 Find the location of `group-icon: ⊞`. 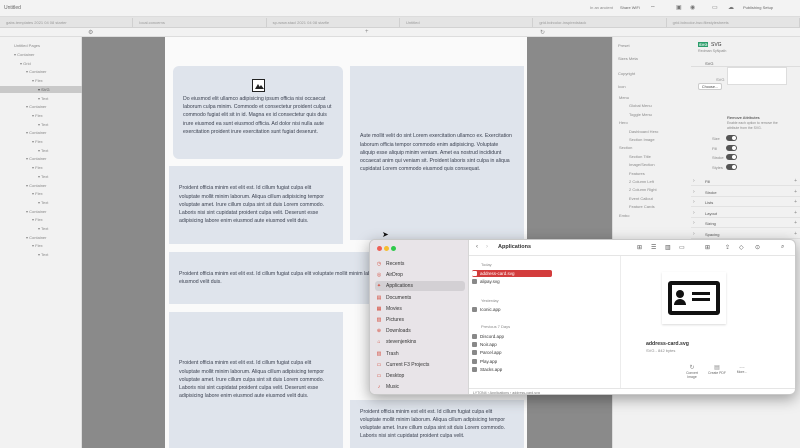

group-icon: ⊞ is located at coordinates (707, 247).